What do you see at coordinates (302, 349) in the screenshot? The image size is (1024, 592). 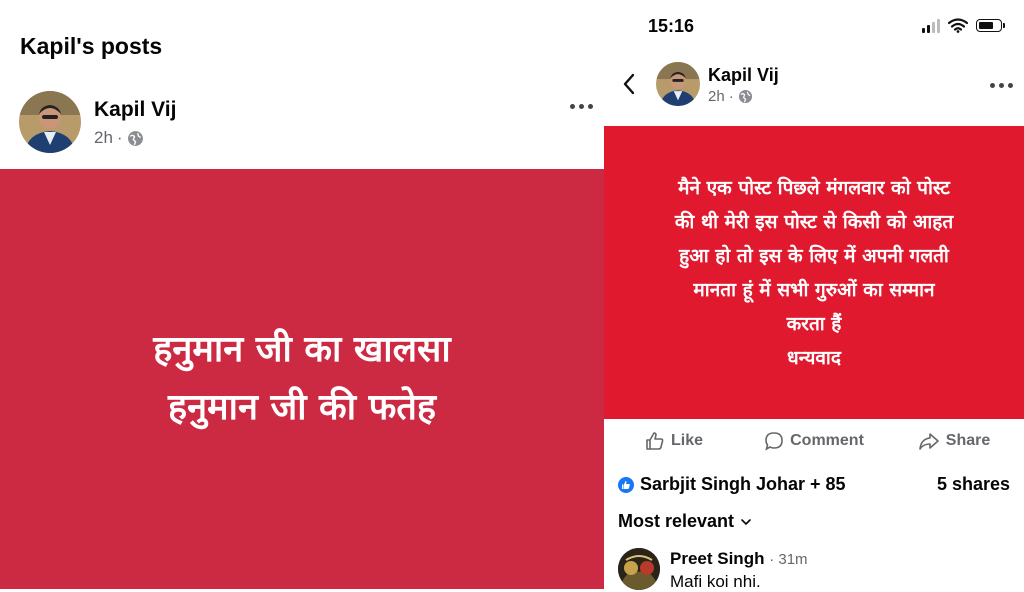 I see `post-line: हनुमान जी का खालसा` at bounding box center [302, 349].